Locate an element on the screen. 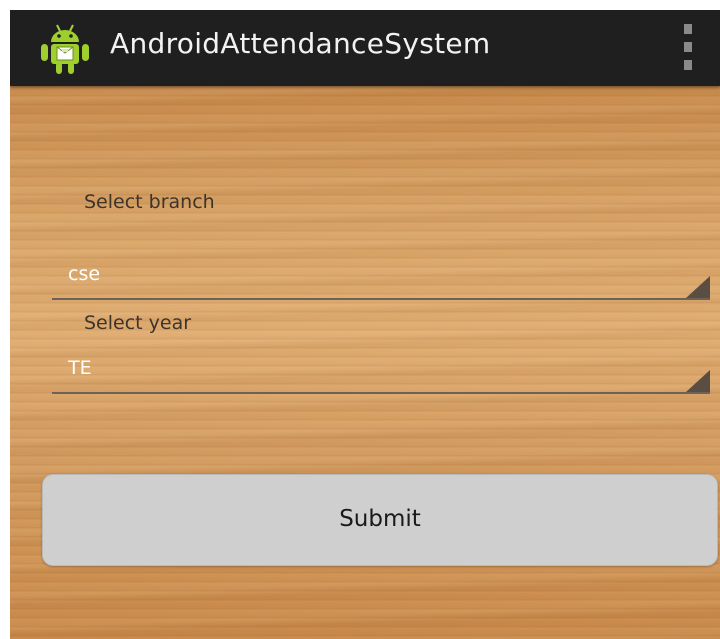  year-label: Select year is located at coordinates (138, 323).